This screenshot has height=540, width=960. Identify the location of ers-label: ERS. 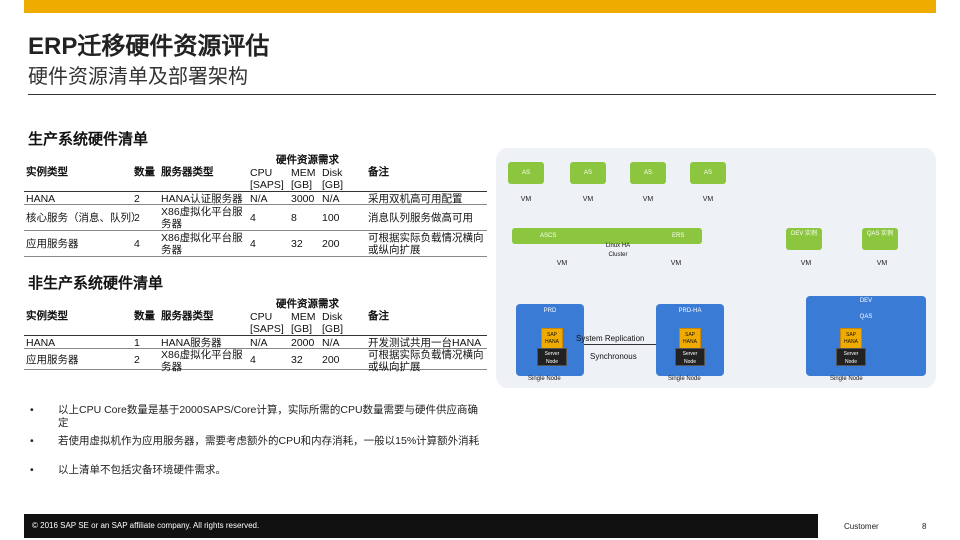
(678, 236).